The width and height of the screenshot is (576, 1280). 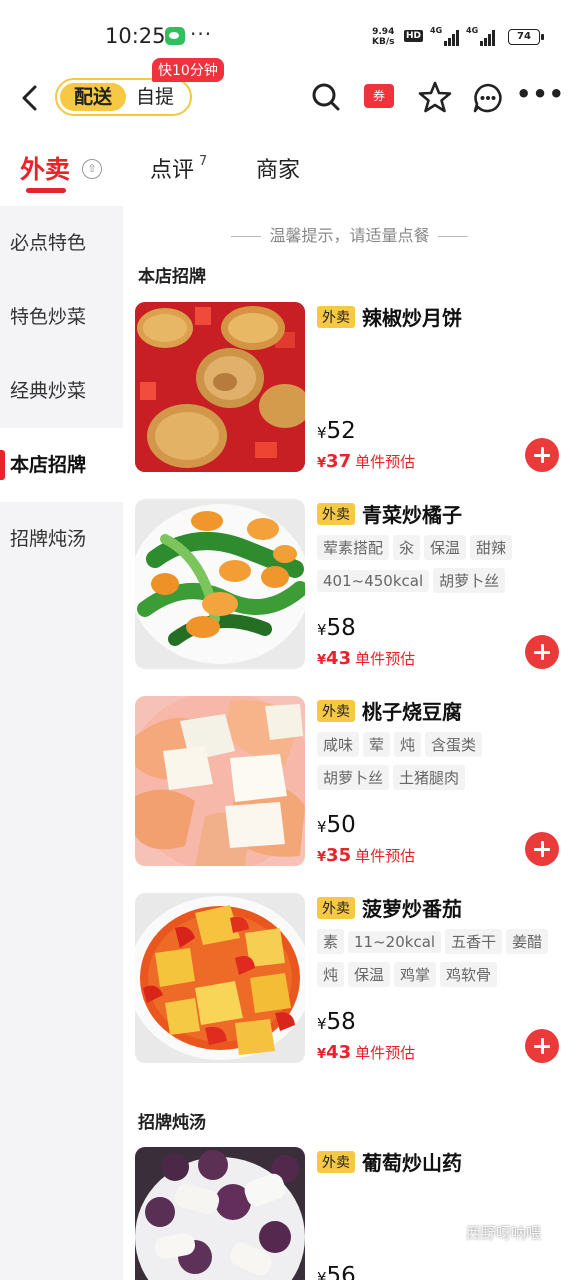 What do you see at coordinates (469, 974) in the screenshot?
I see `attribute-tag: 鸡软骨` at bounding box center [469, 974].